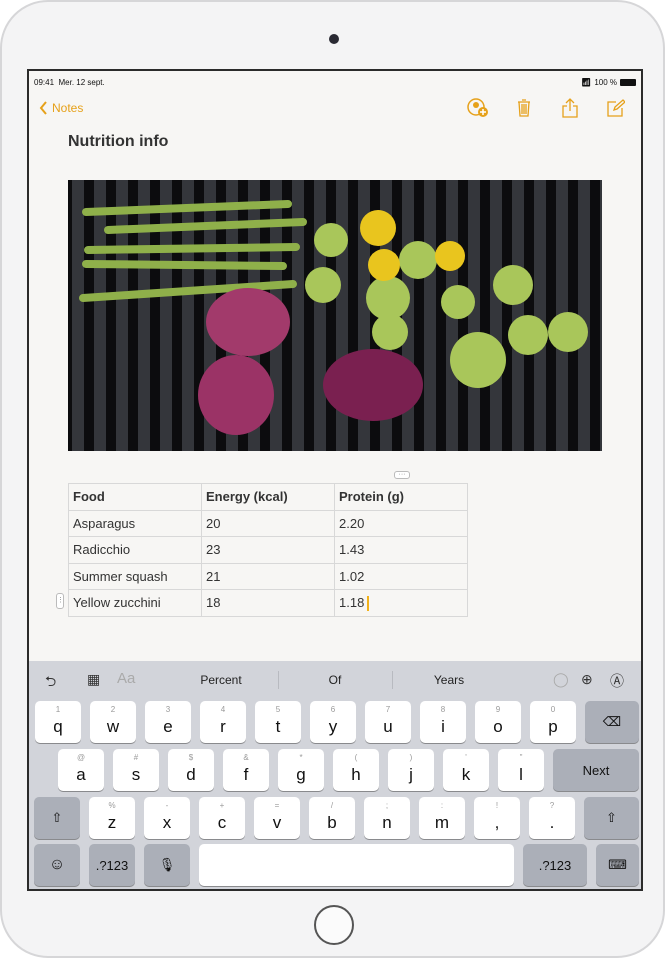 The width and height of the screenshot is (665, 958). Describe the element at coordinates (401, 497) in the screenshot. I see `header-cell: Protein (g)` at that location.